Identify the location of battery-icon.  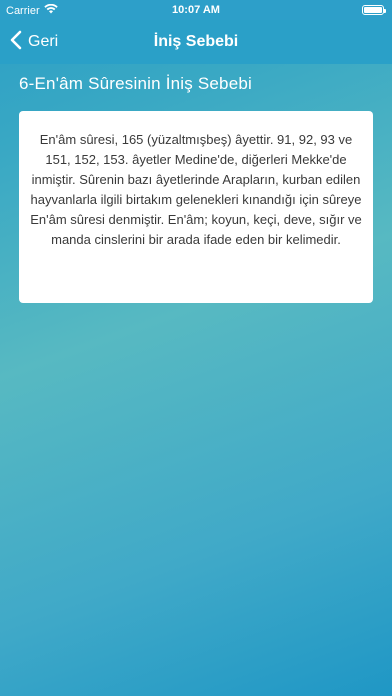
(374, 10).